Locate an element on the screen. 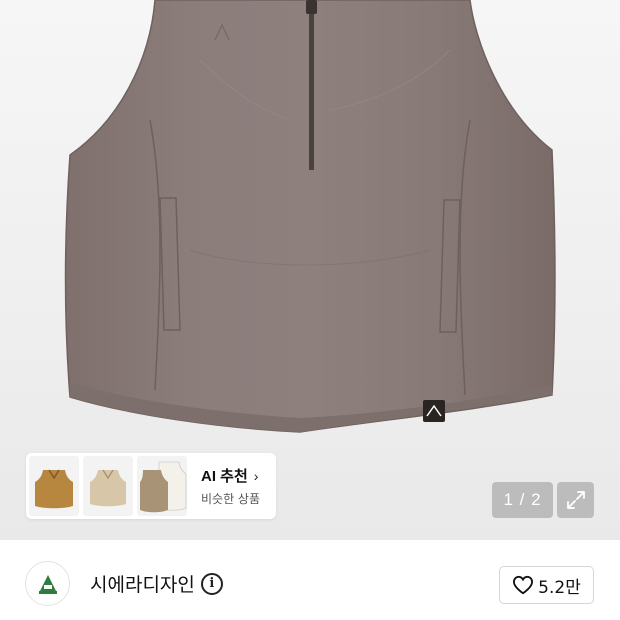 The width and height of the screenshot is (620, 620). khaki-white-vest-thumb is located at coordinates (162, 486).